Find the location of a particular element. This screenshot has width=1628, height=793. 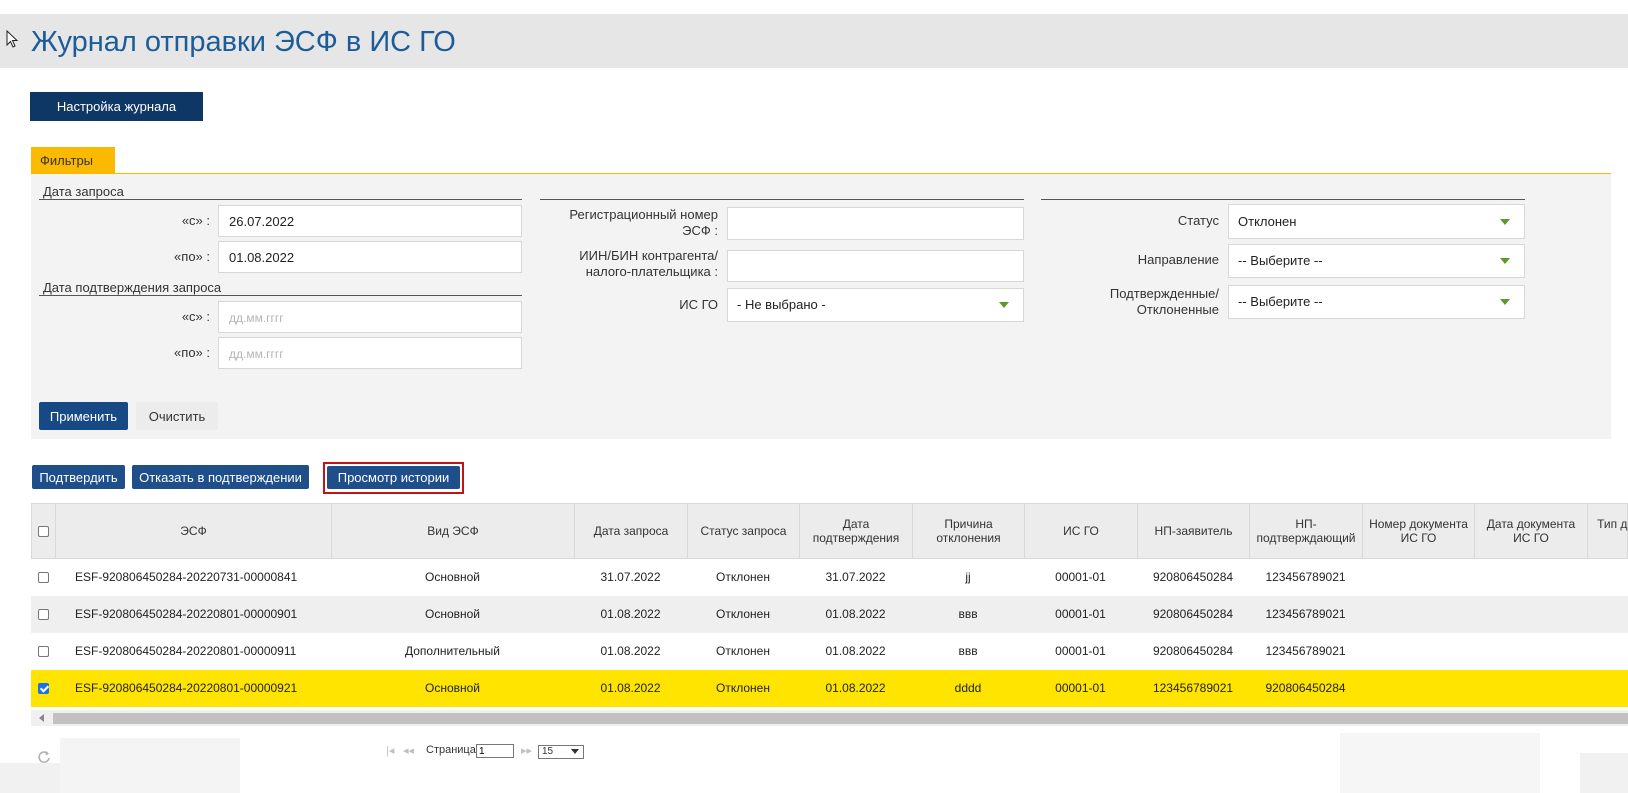

confirm-date-from-input is located at coordinates (370, 317).